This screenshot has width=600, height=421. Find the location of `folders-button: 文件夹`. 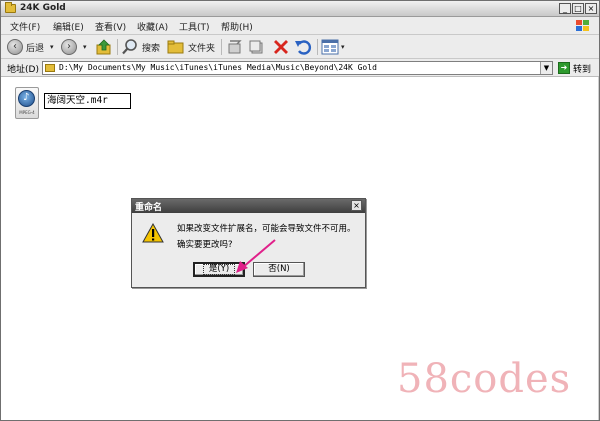

folders-button: 文件夹 is located at coordinates (191, 47).